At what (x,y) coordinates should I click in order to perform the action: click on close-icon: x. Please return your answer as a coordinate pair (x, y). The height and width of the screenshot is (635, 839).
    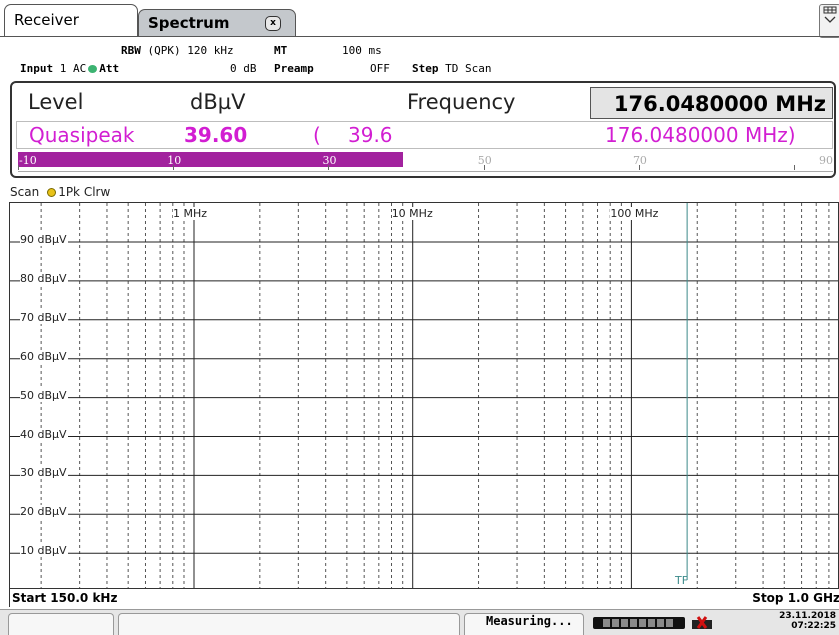
    Looking at the image, I should click on (273, 23).